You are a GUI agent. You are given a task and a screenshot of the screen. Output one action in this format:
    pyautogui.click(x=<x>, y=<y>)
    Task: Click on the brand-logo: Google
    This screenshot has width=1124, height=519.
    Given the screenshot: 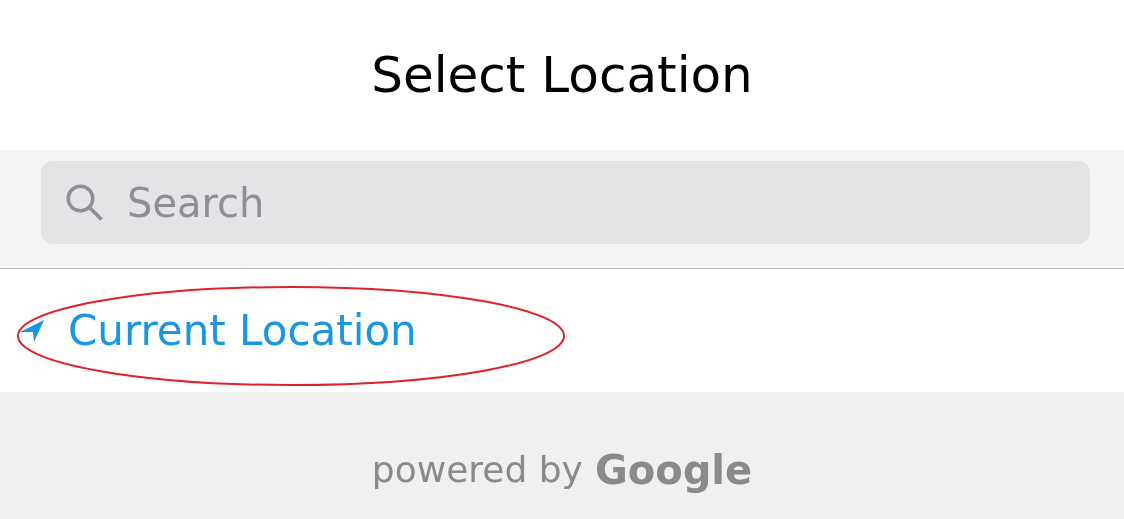 What is the action you would take?
    pyautogui.click(x=673, y=470)
    